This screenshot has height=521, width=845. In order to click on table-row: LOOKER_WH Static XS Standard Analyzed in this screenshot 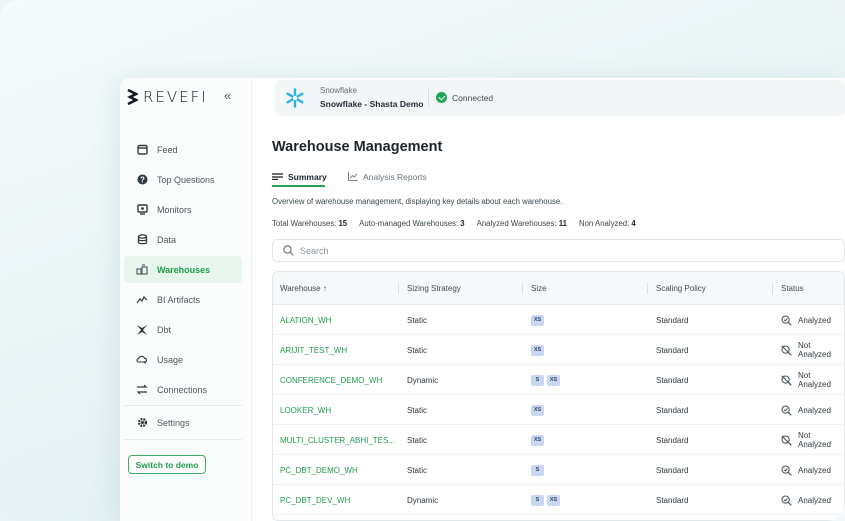, I will do `click(558, 410)`.